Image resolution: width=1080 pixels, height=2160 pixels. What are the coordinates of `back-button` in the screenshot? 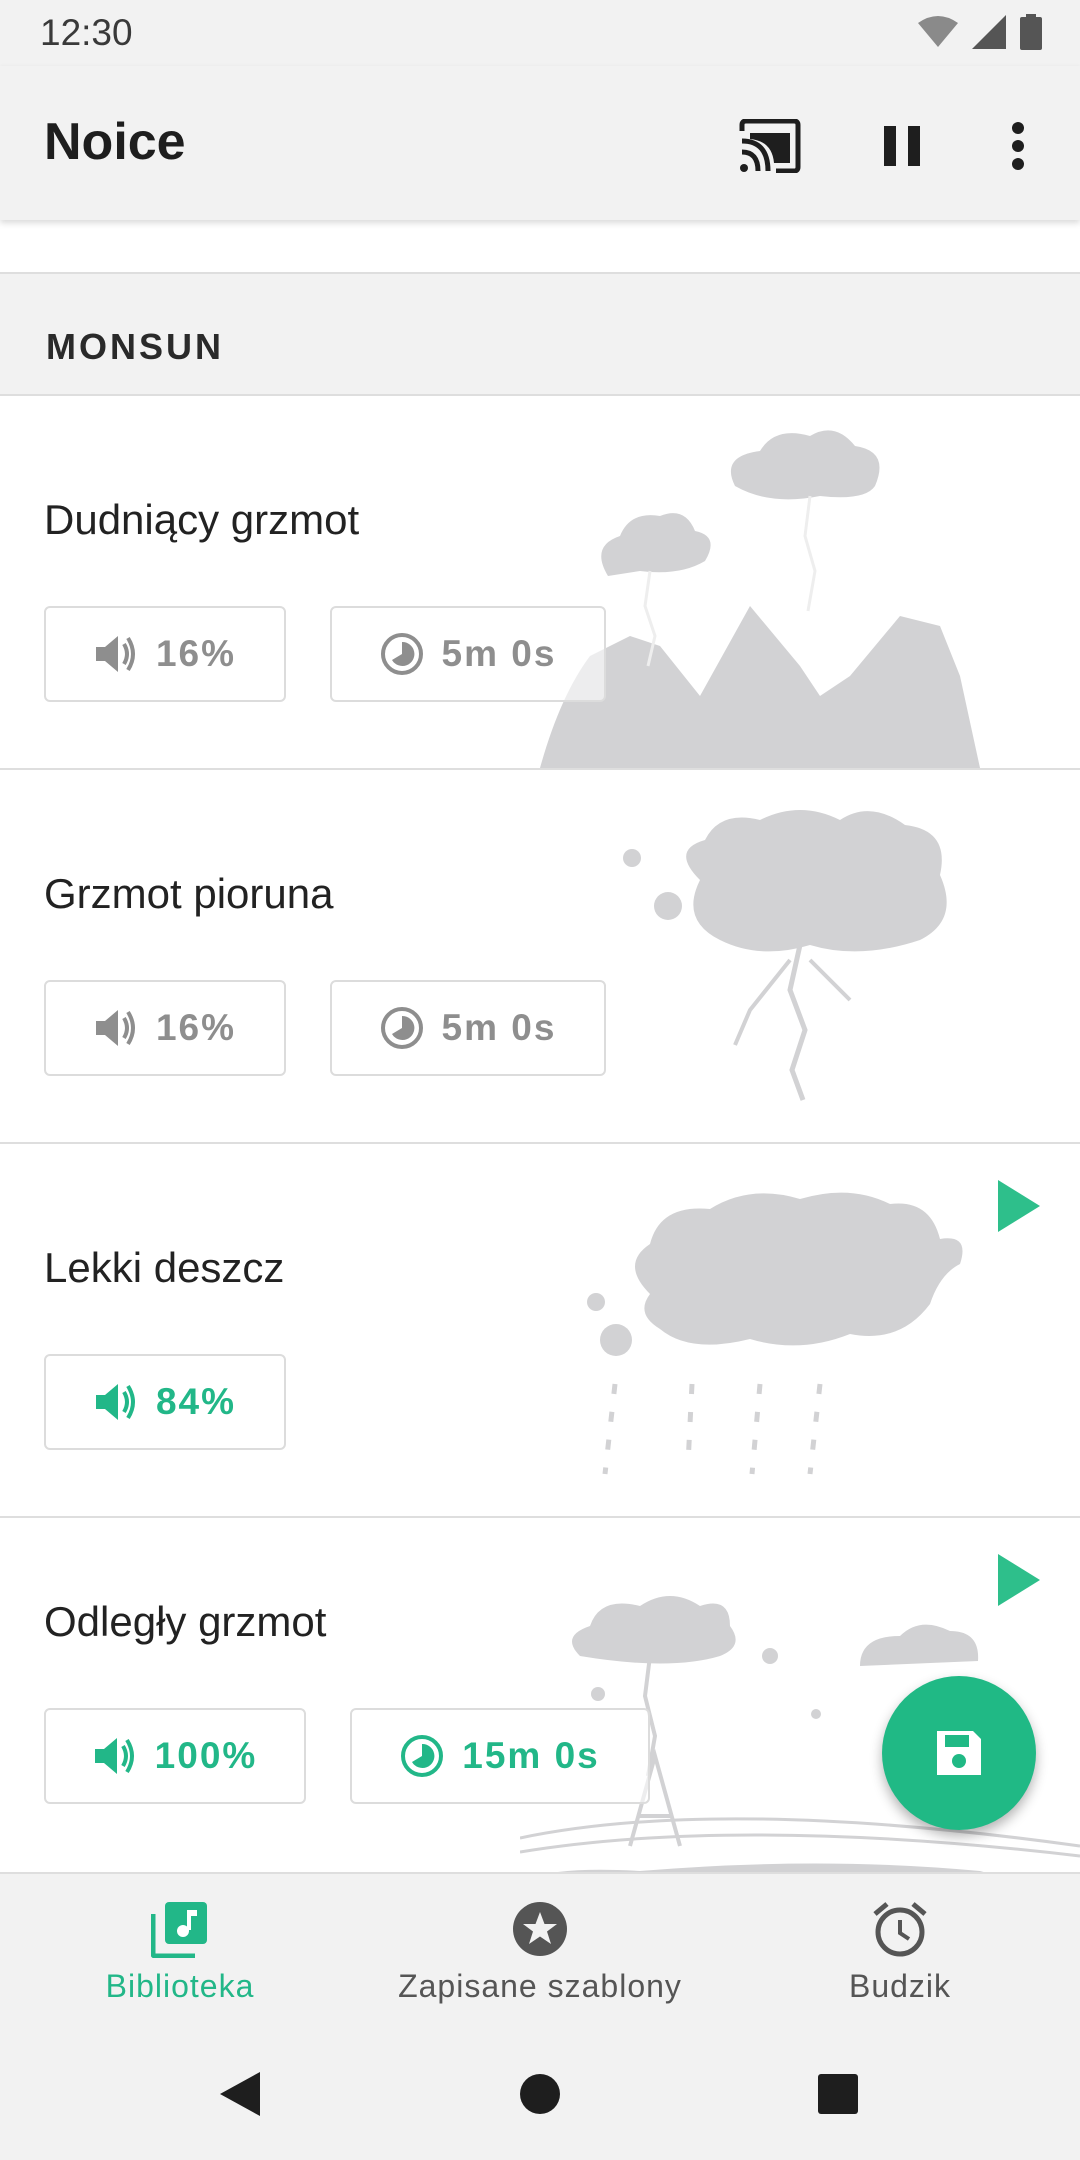 It's located at (240, 2094).